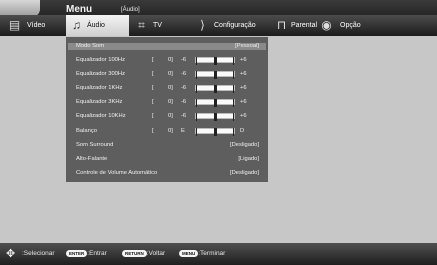 The image size is (437, 265). What do you see at coordinates (189, 253) in the screenshot?
I see `menu-key: MENU` at bounding box center [189, 253].